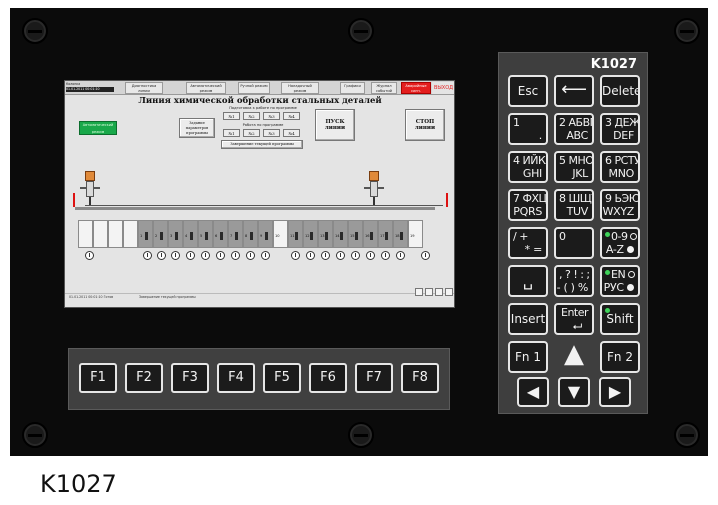 The image size is (718, 505). What do you see at coordinates (144, 378) in the screenshot?
I see `f2-key: F2` at bounding box center [144, 378].